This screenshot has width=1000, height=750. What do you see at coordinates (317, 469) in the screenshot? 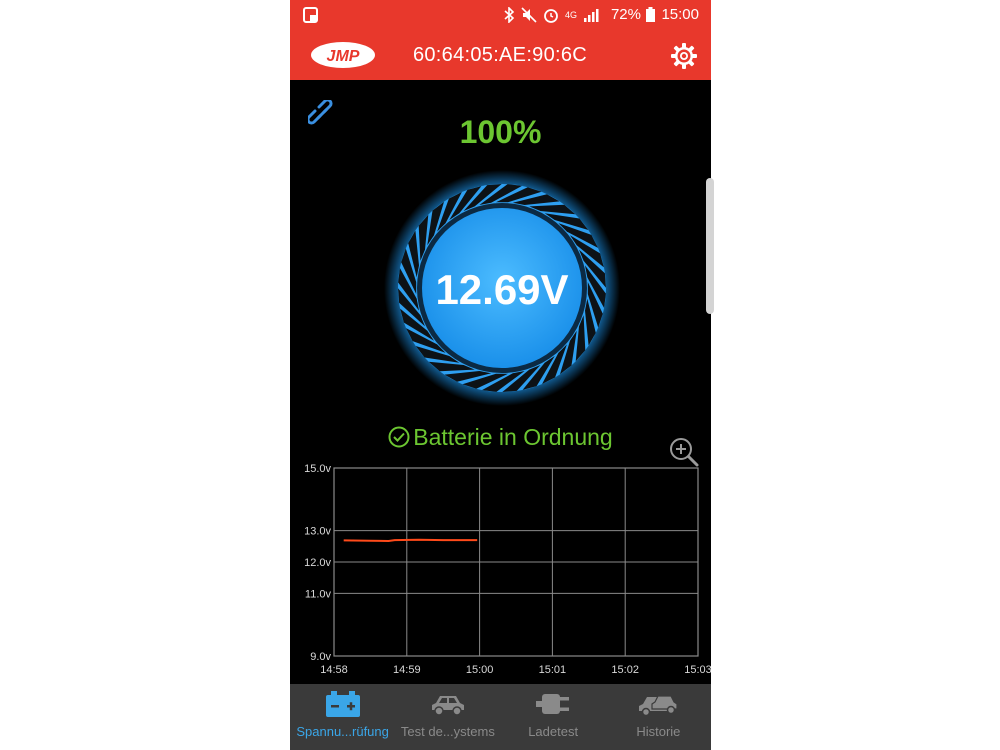
I see `chart-y-tick-label: 15.0v` at bounding box center [317, 469].